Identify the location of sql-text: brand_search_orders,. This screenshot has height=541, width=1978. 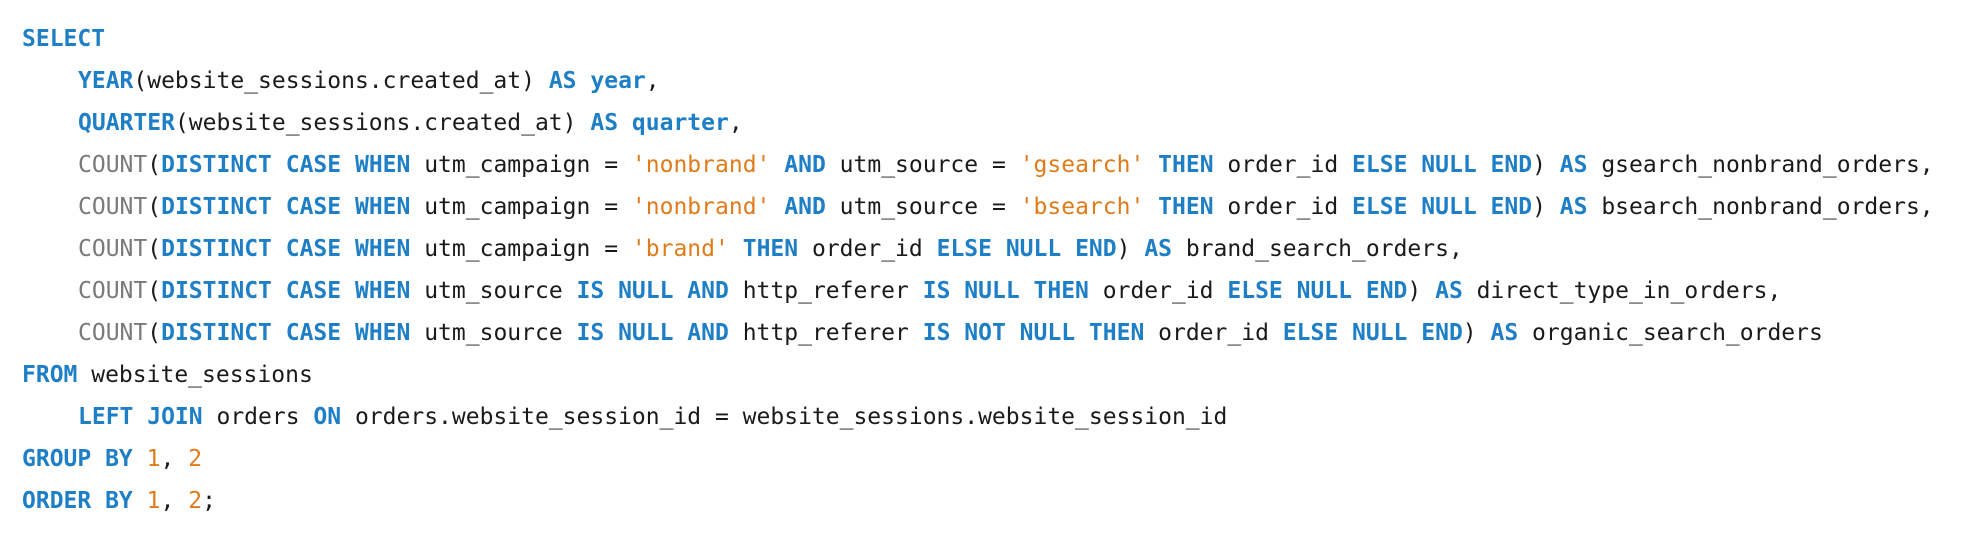
(1317, 249).